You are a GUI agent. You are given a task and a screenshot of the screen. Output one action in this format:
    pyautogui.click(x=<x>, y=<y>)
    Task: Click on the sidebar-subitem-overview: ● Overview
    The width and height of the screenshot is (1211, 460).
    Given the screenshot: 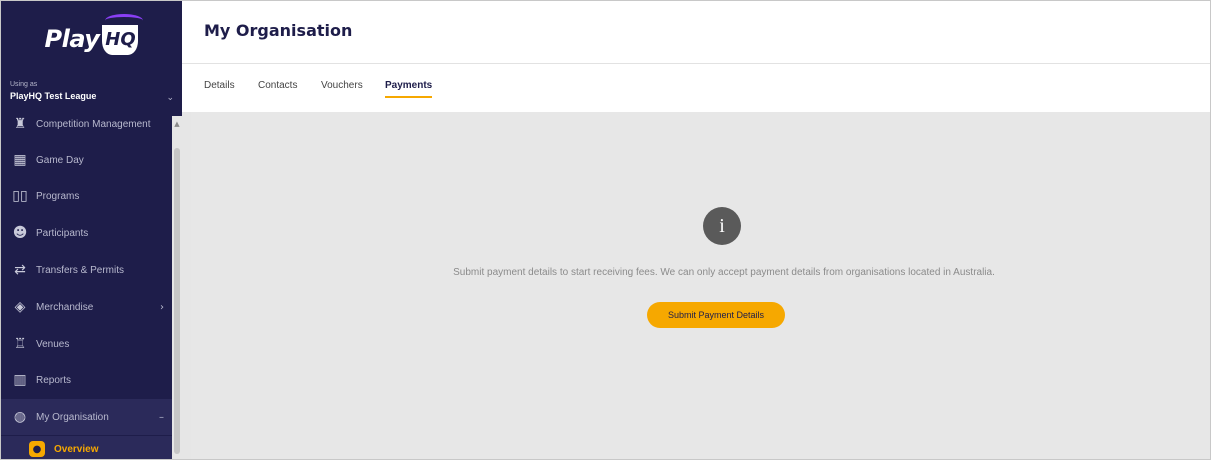 What is the action you would take?
    pyautogui.click(x=86, y=447)
    